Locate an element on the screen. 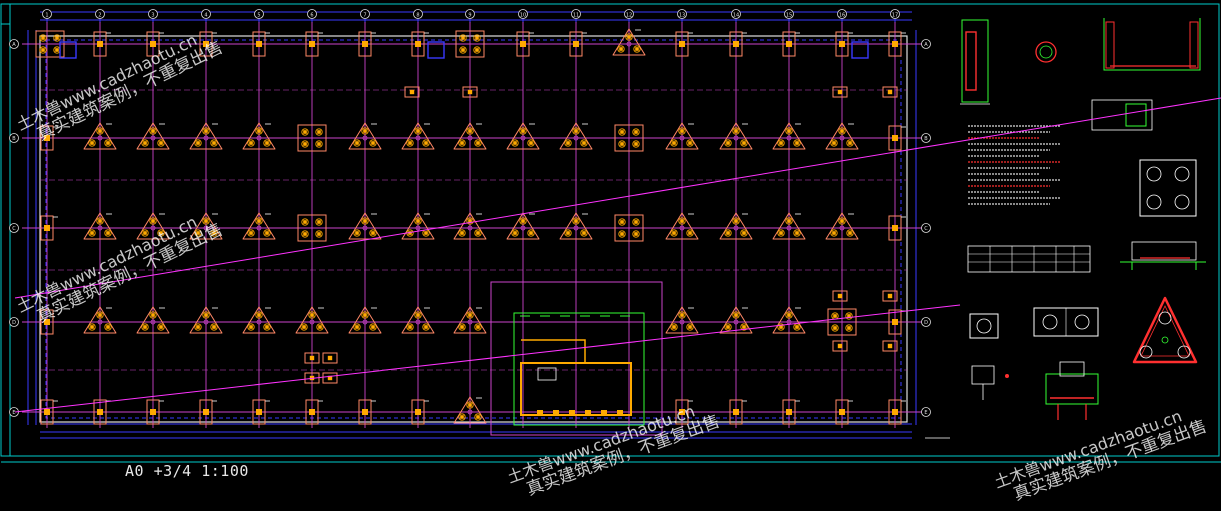 This screenshot has width=1221, height=511. pile-section-circle is located at coordinates (1046, 52).